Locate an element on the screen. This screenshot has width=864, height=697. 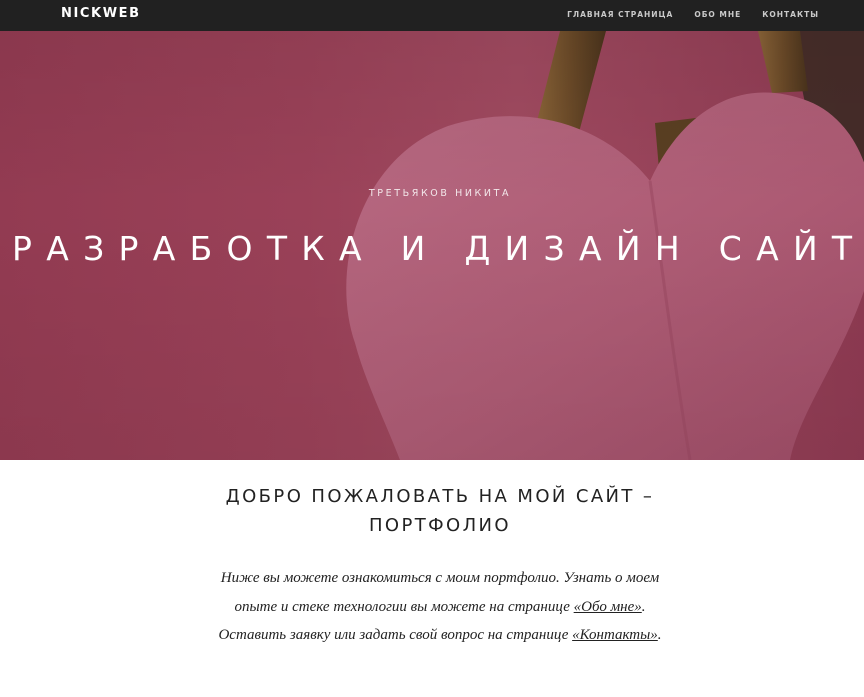
about-page-link: «Обо мне» is located at coordinates (608, 607).